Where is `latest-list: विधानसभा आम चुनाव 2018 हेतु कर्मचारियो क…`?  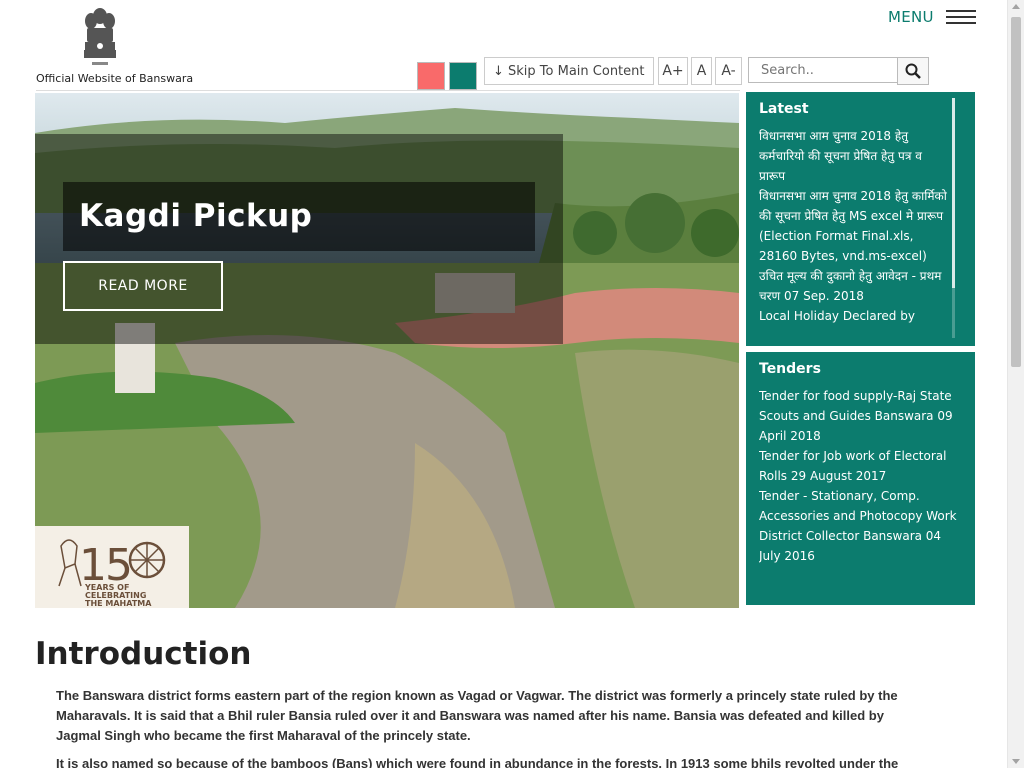
latest-list: विधानसभा आम चुनाव 2018 हेतु कर्मचारियो क… is located at coordinates (854, 233).